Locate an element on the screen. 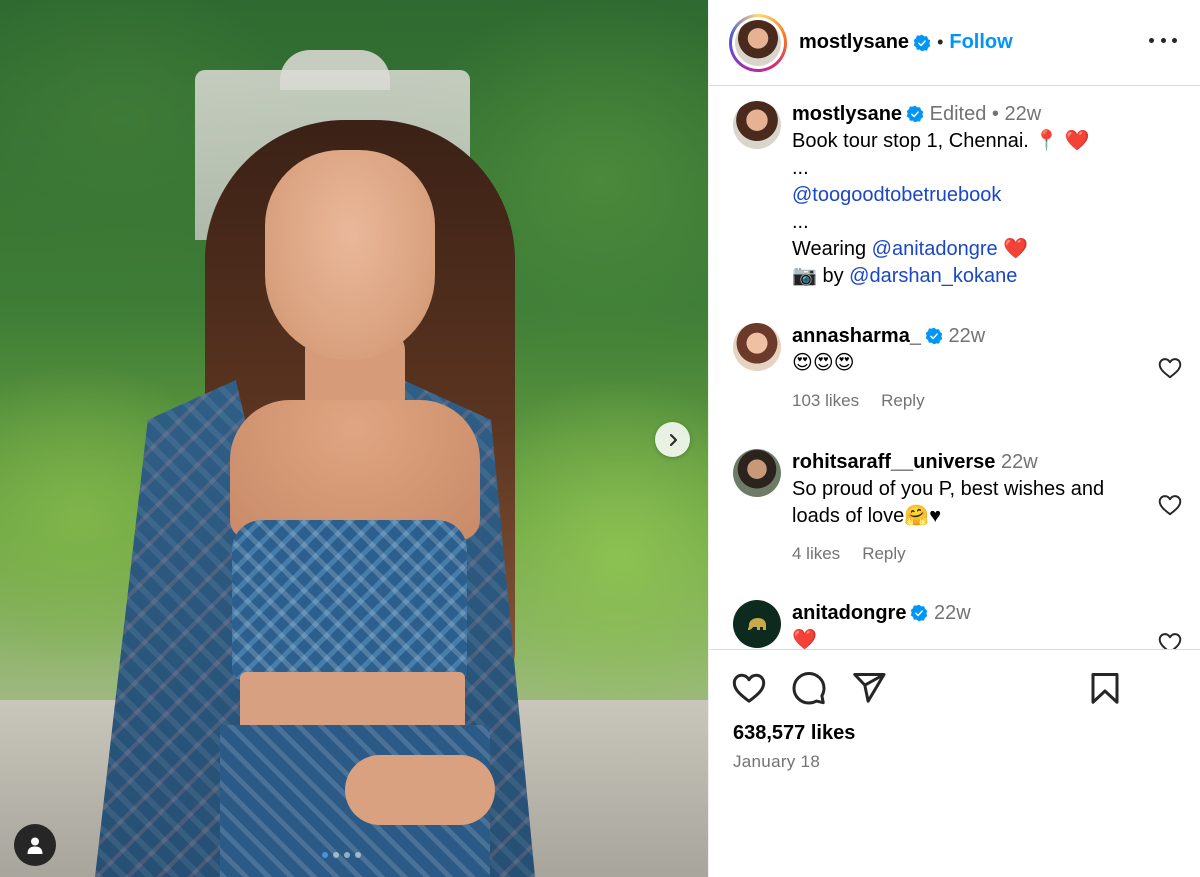 This screenshot has height=877, width=1200. post-actions: 638,577 likes January 18 is located at coordinates (954, 763).